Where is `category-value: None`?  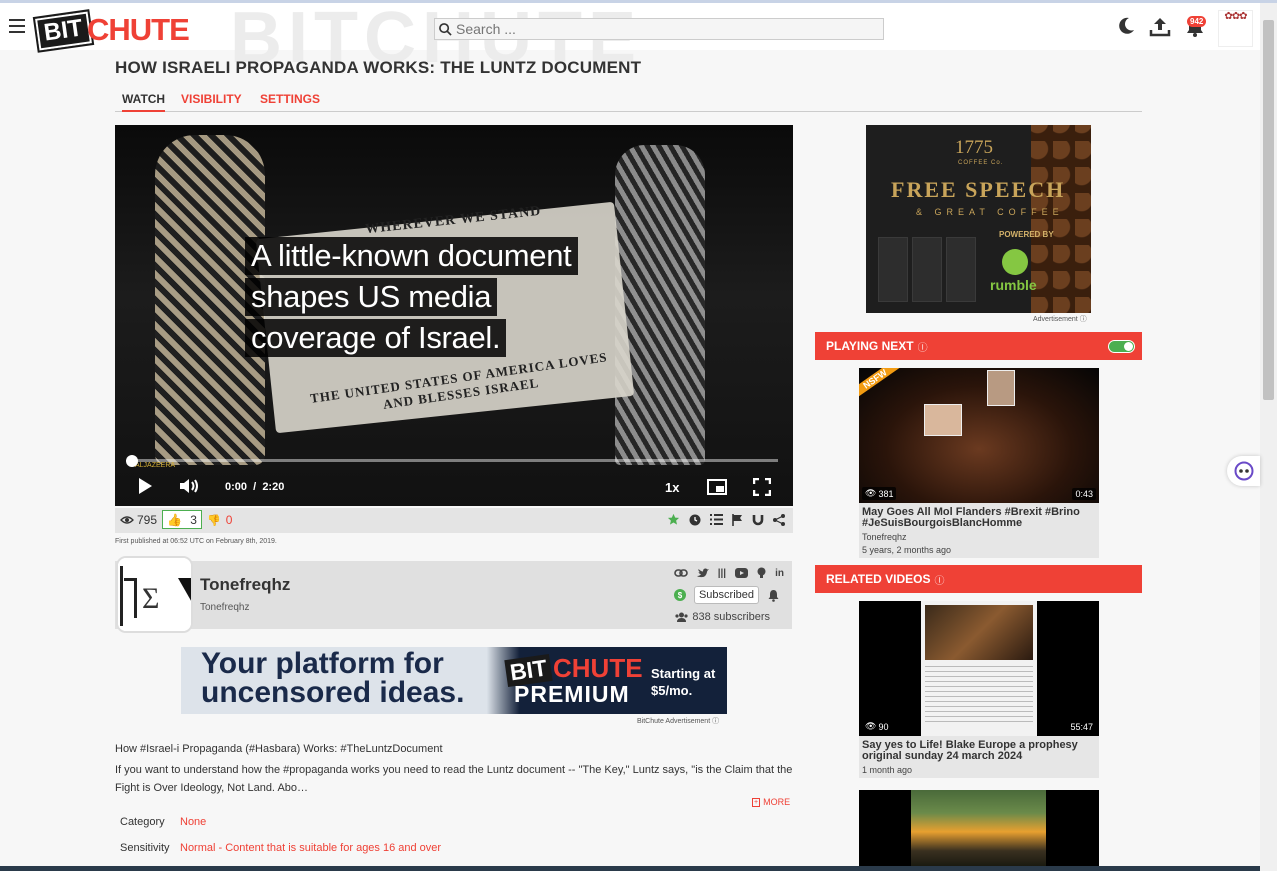
category-value: None is located at coordinates (193, 822).